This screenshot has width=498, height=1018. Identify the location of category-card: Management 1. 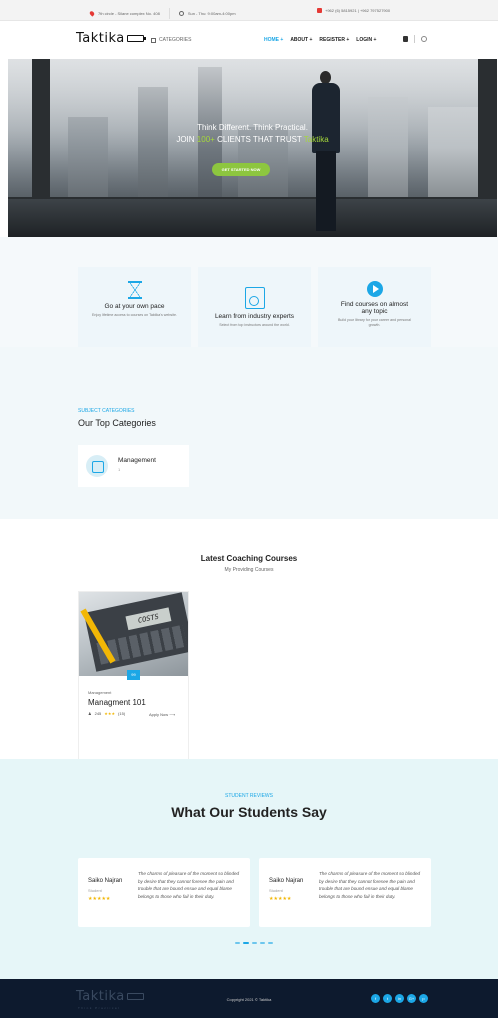
(133, 466).